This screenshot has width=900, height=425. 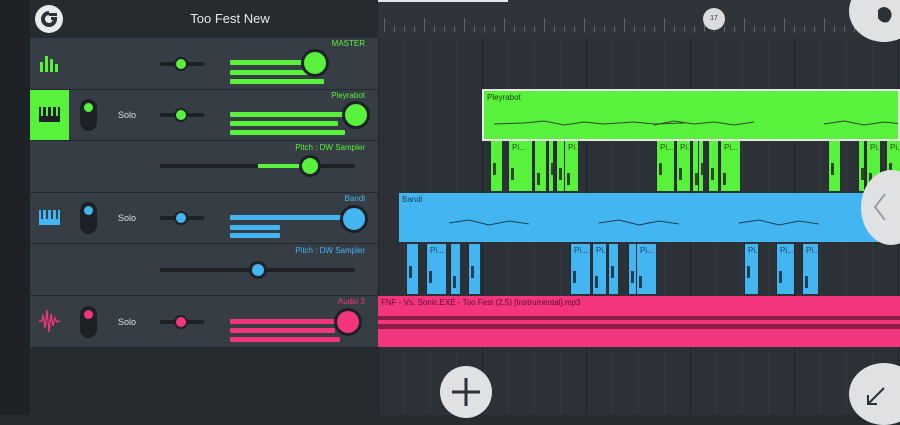 I want to click on audio3-pan-knob, so click(x=181, y=322).